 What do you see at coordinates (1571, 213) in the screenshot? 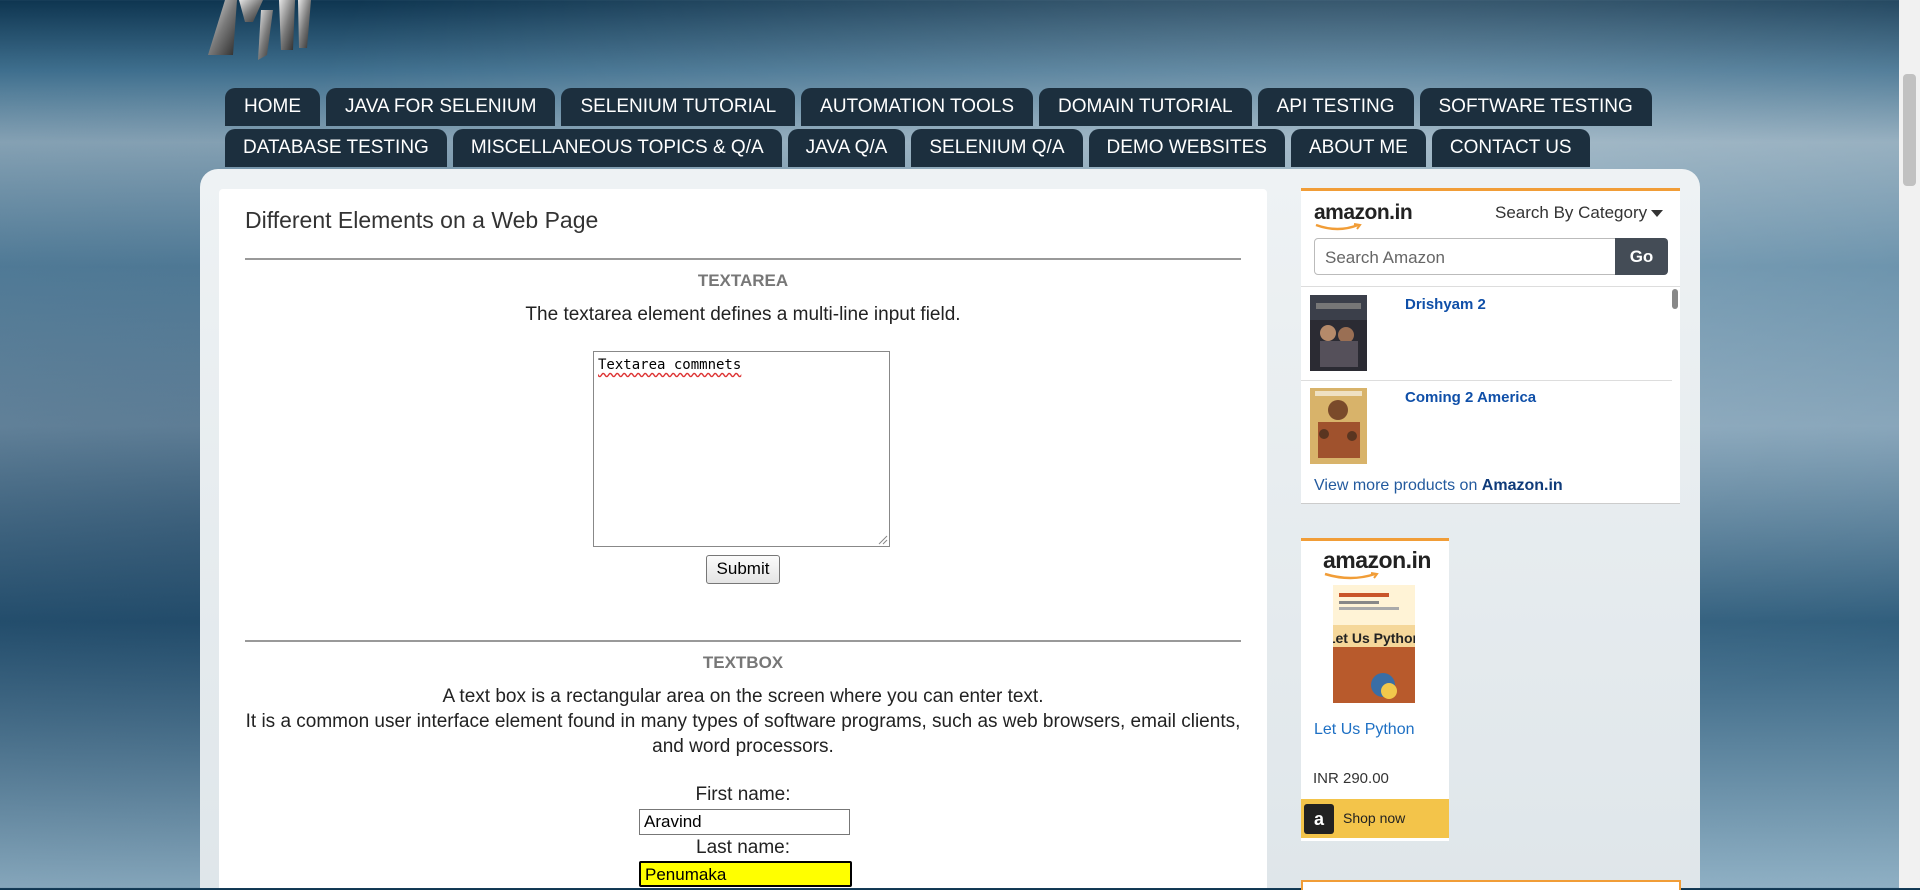
I see `category-dropdown: Search By Category` at bounding box center [1571, 213].